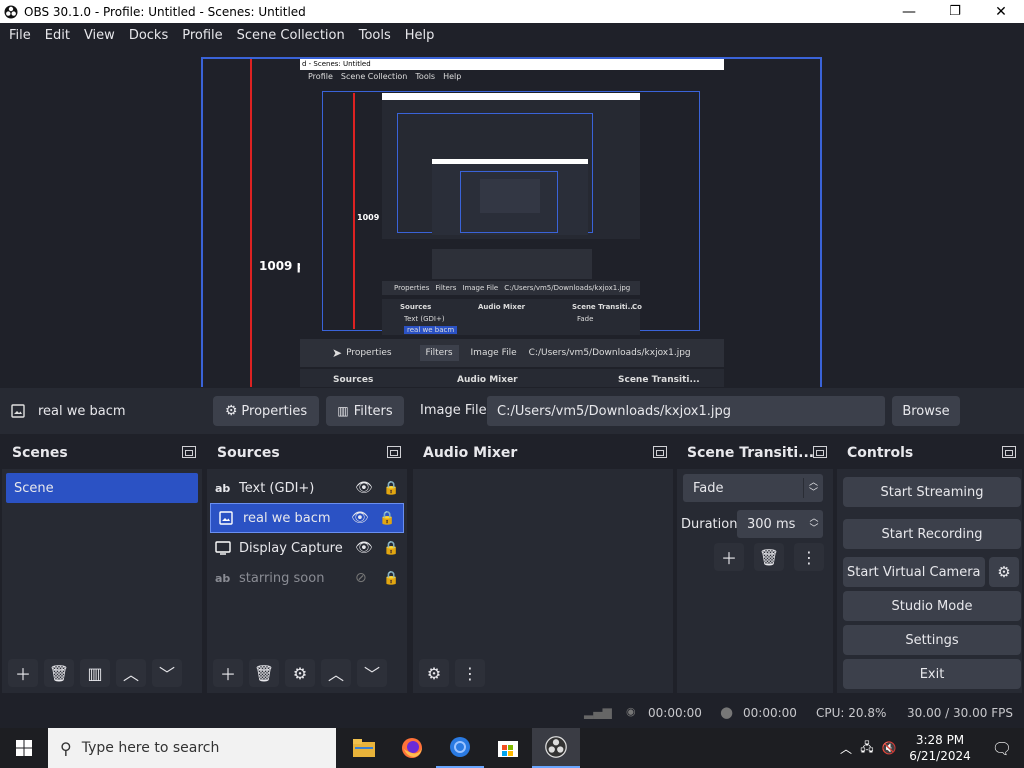  I want to click on clock-time: 3:28 PM, so click(940, 740).